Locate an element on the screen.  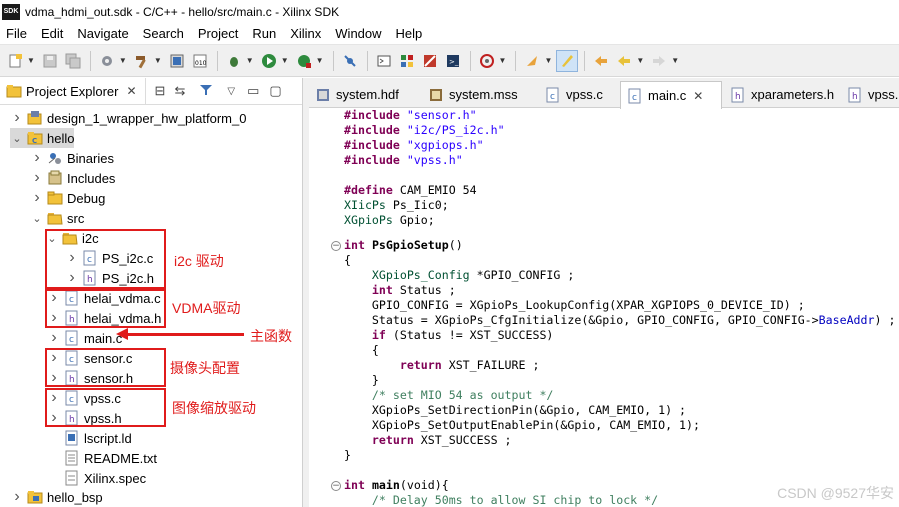
h-file-icon: h is located at coordinates (855, 95).